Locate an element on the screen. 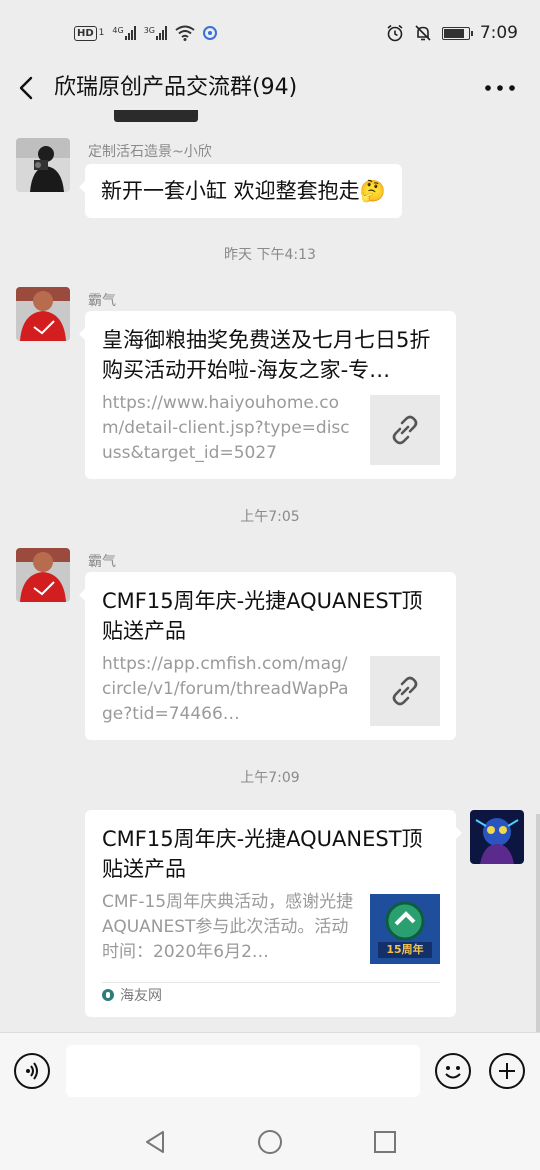  nav-home-icon is located at coordinates (270, 1142).